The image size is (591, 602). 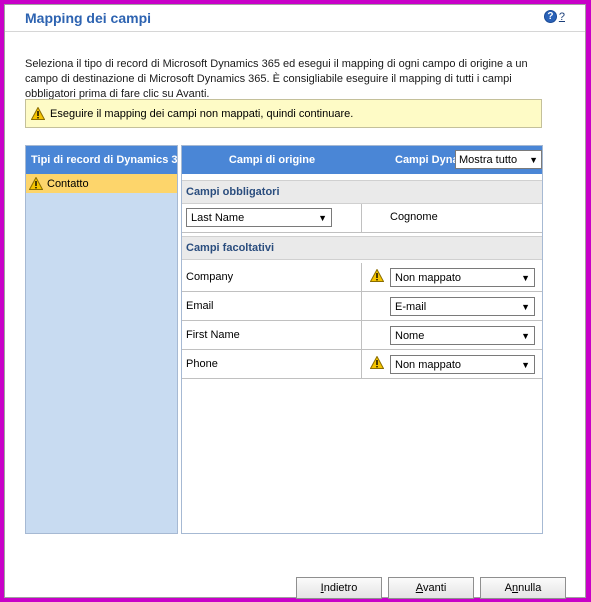 What do you see at coordinates (259, 217) in the screenshot?
I see `source-field-select: Last Name ▼` at bounding box center [259, 217].